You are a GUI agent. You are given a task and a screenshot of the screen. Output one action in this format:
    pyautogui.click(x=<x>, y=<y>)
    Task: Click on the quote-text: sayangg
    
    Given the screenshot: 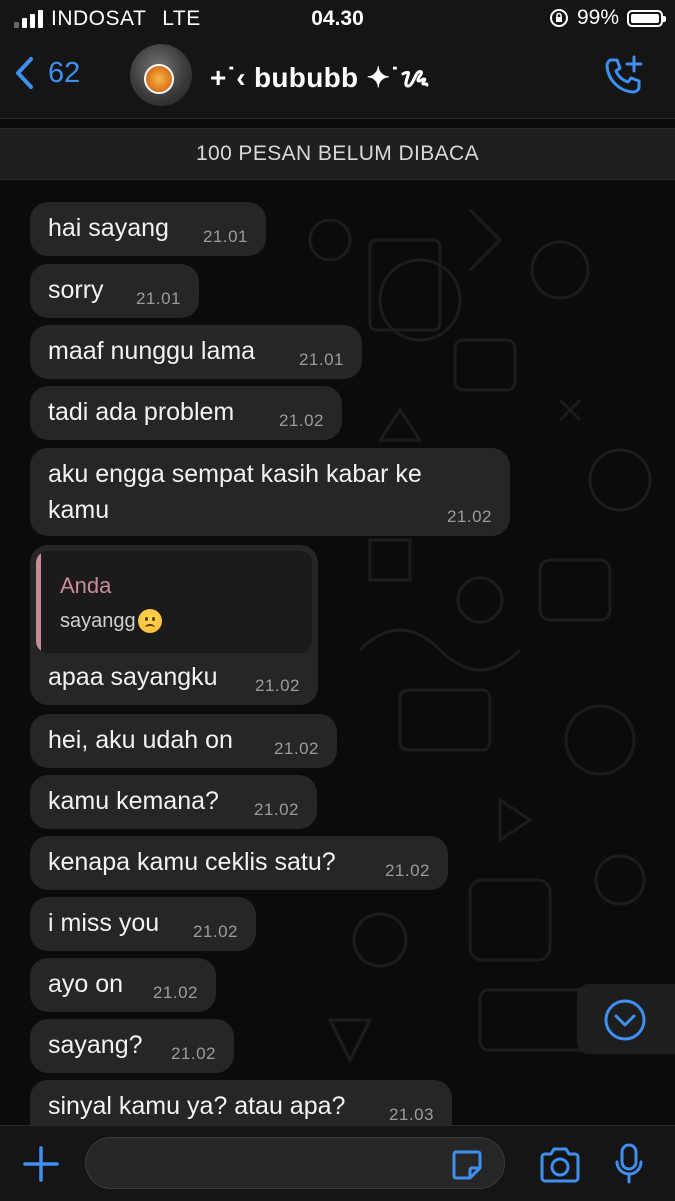 What is the action you would take?
    pyautogui.click(x=98, y=620)
    